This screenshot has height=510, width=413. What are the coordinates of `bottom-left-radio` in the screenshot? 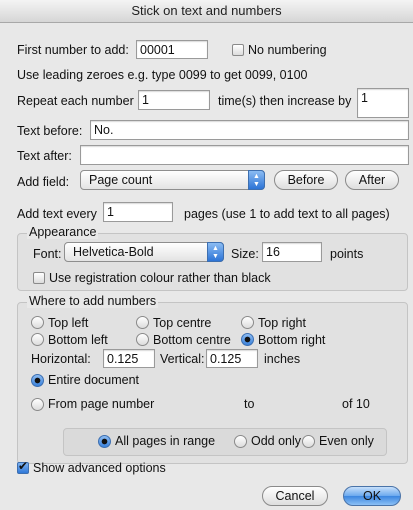 It's located at (37, 339).